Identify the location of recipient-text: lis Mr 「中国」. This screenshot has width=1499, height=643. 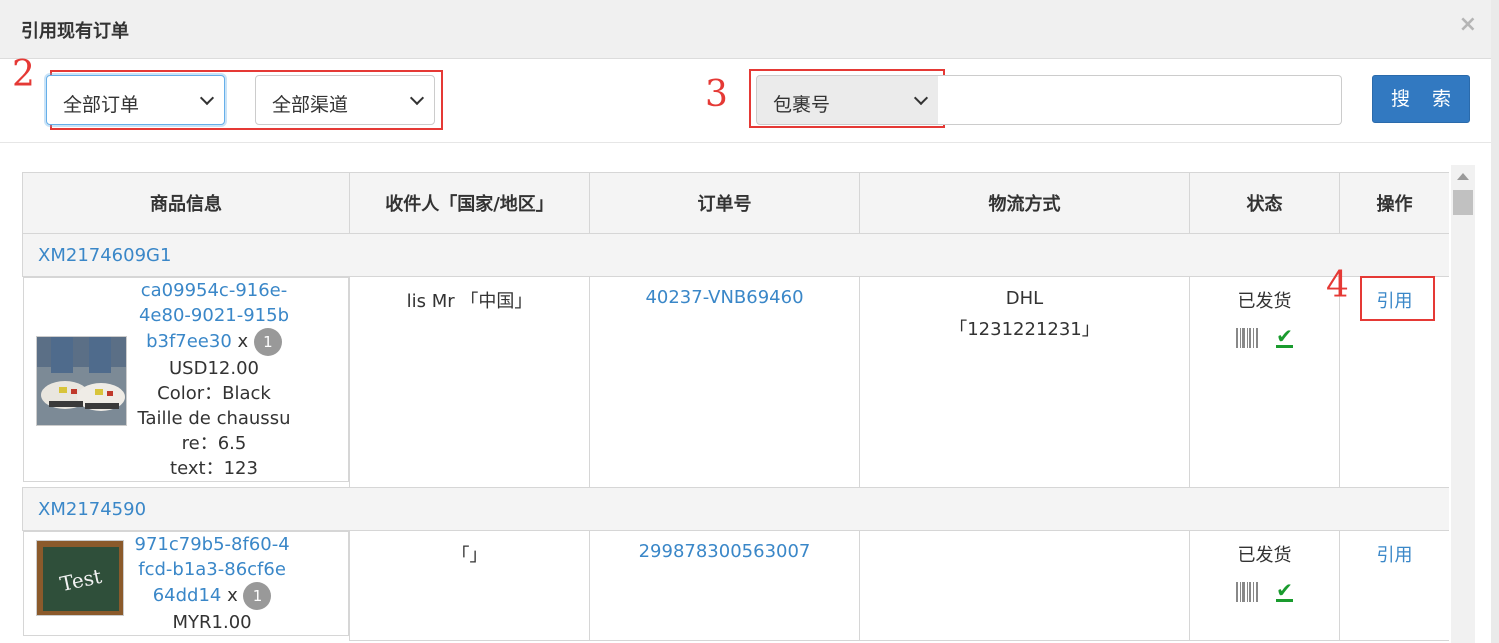
(469, 301).